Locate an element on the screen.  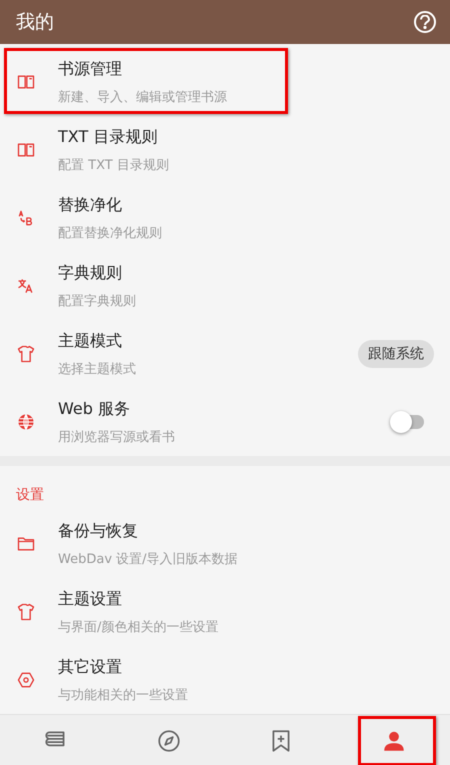
theme-mode-chip: 跟随系统 is located at coordinates (396, 354).